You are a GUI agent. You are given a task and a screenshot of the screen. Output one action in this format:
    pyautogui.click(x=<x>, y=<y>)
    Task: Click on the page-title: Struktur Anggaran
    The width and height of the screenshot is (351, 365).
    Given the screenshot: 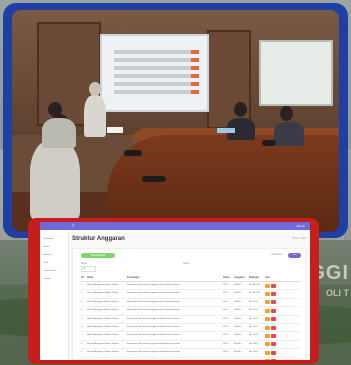 What is the action you would take?
    pyautogui.click(x=98, y=239)
    